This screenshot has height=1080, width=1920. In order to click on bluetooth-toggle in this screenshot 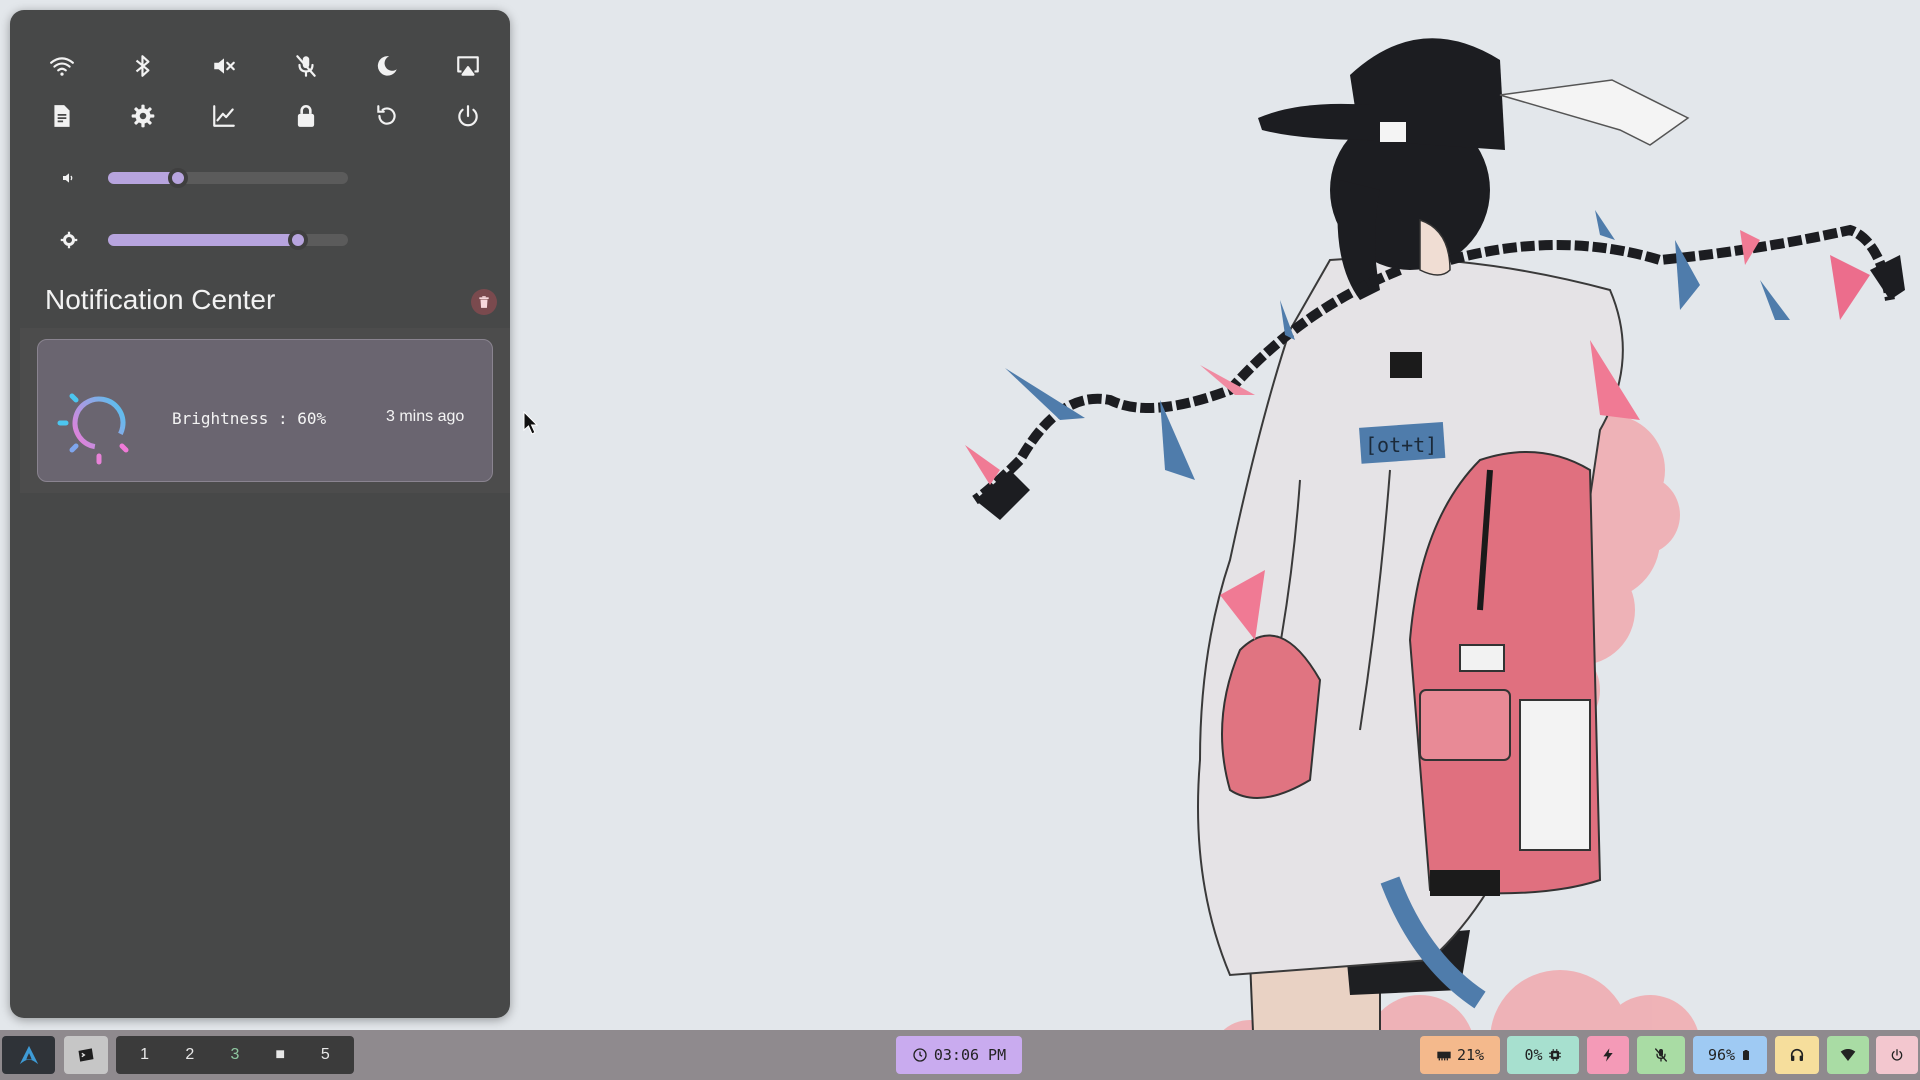, I will do `click(143, 66)`.